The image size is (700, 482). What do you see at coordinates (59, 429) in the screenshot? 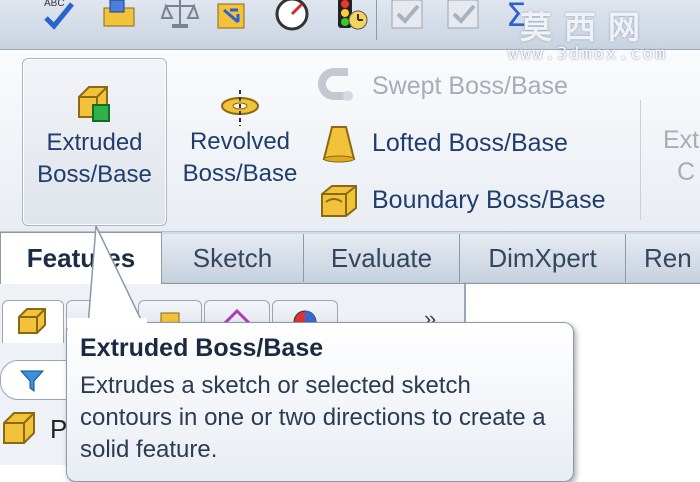
I see `tree-root-label: P` at bounding box center [59, 429].